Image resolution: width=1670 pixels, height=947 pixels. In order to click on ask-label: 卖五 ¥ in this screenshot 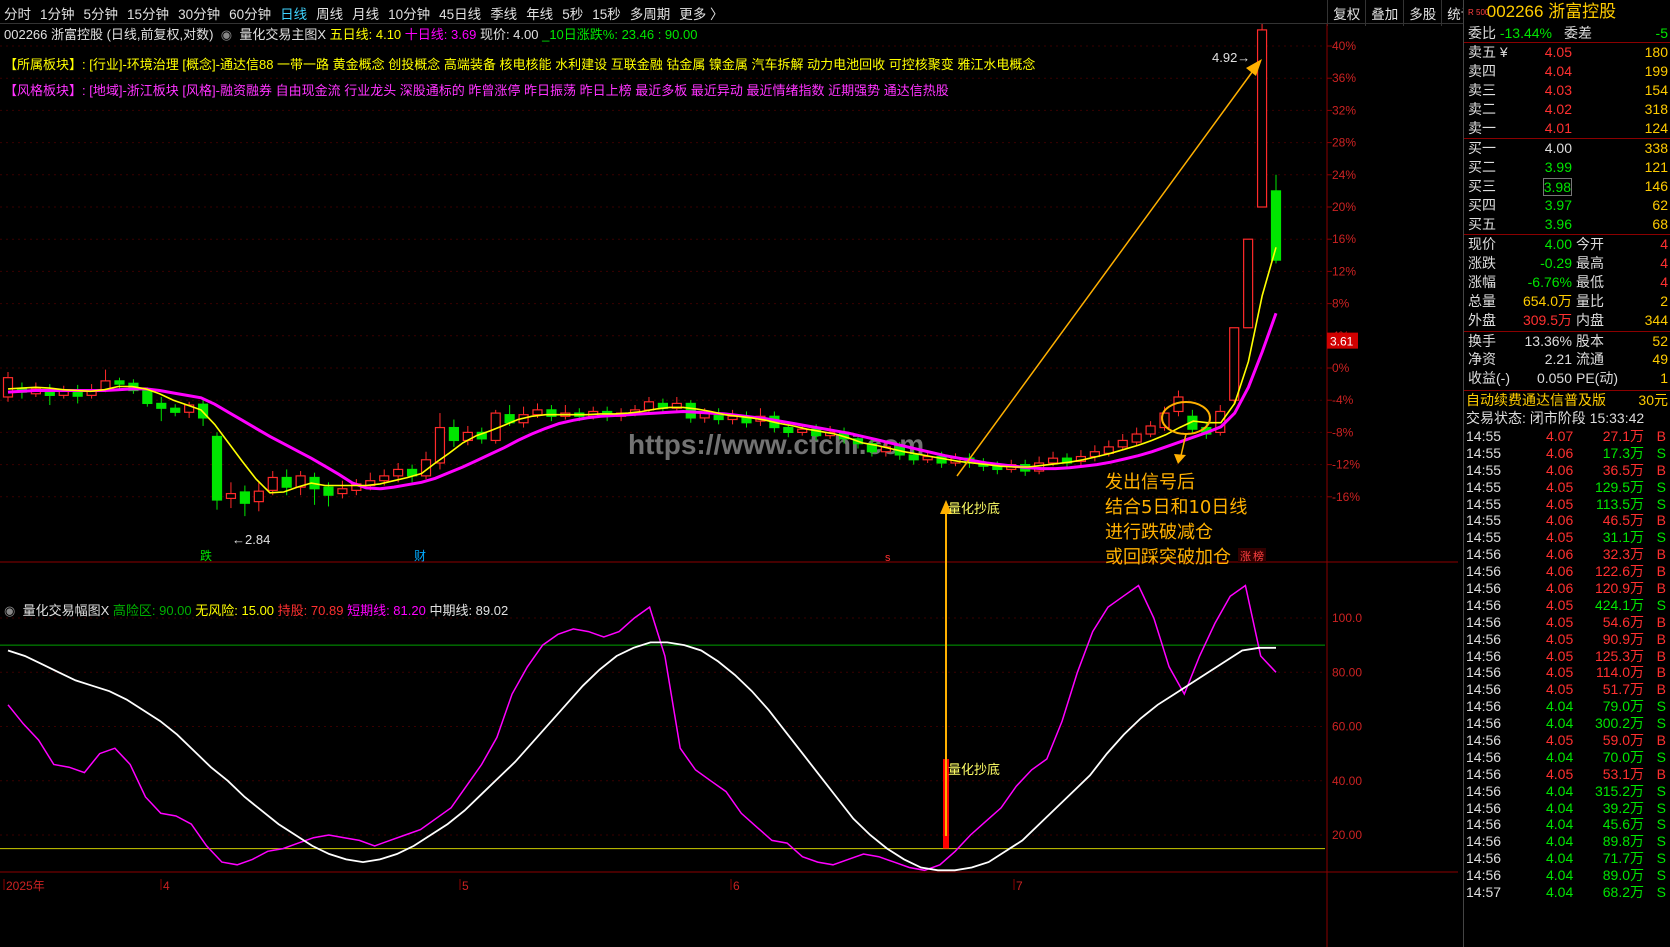, I will do `click(1488, 52)`.